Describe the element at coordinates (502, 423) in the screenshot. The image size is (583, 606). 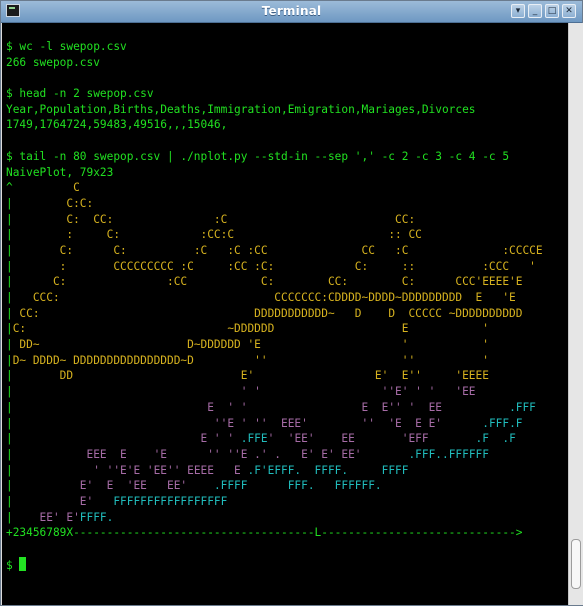
I see `terminal-text: .FFF.F` at that location.